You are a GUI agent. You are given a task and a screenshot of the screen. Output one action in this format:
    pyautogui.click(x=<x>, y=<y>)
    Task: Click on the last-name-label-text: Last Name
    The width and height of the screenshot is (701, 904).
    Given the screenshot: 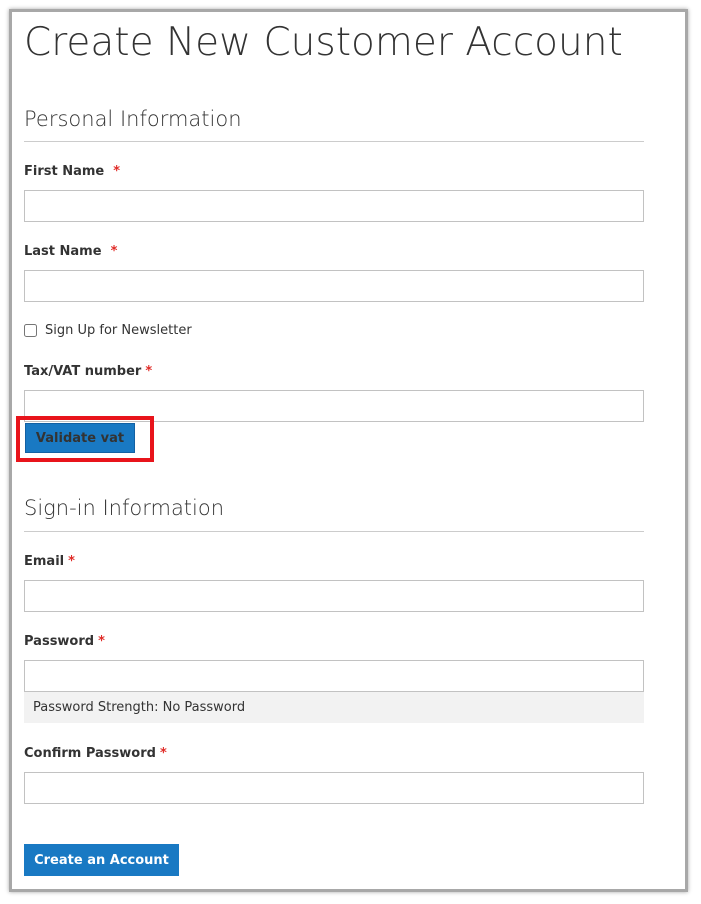 What is the action you would take?
    pyautogui.click(x=63, y=251)
    